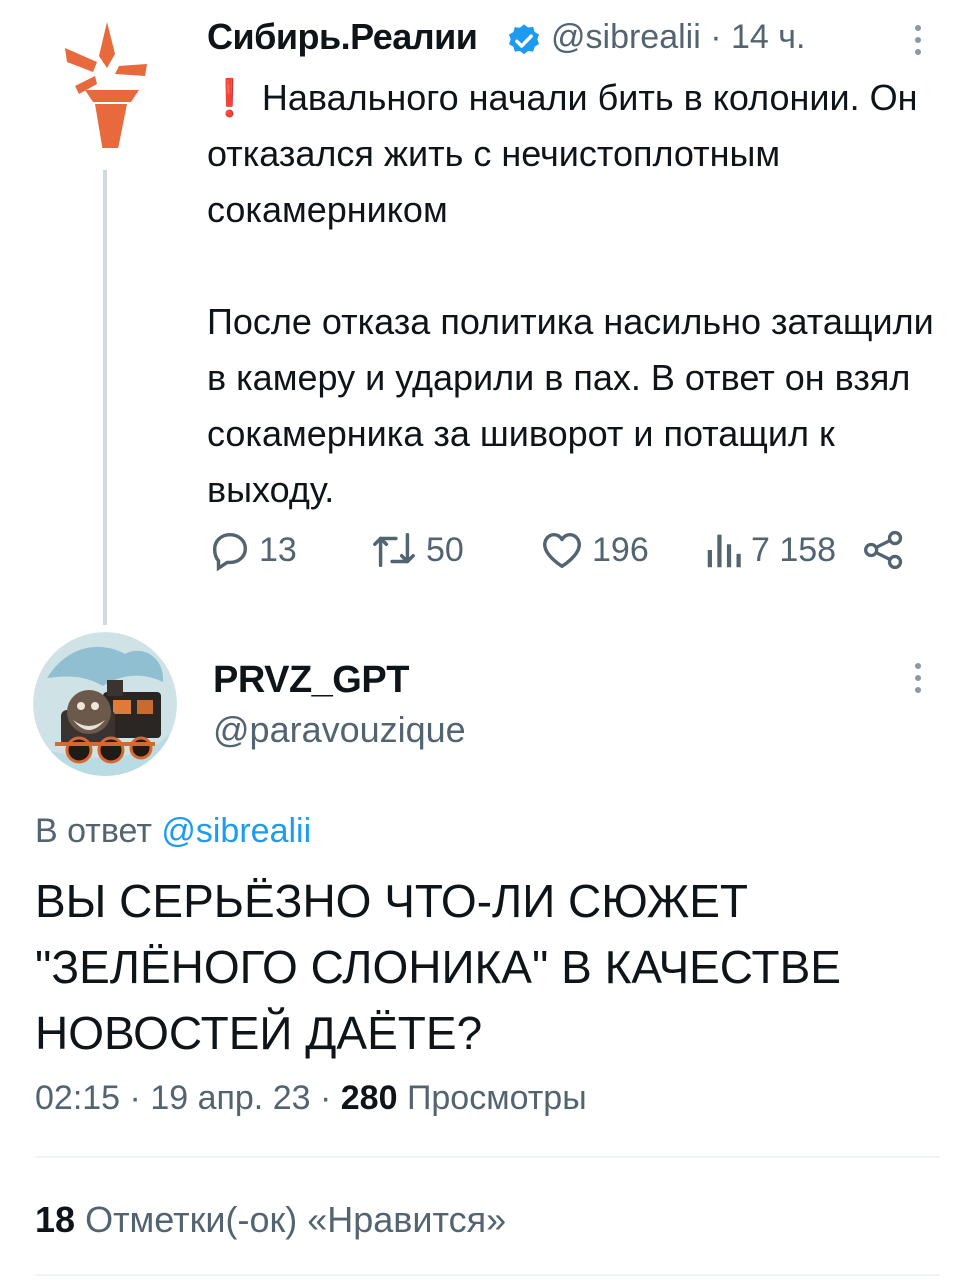  What do you see at coordinates (524, 41) in the screenshot?
I see `verified-badge-icon` at bounding box center [524, 41].